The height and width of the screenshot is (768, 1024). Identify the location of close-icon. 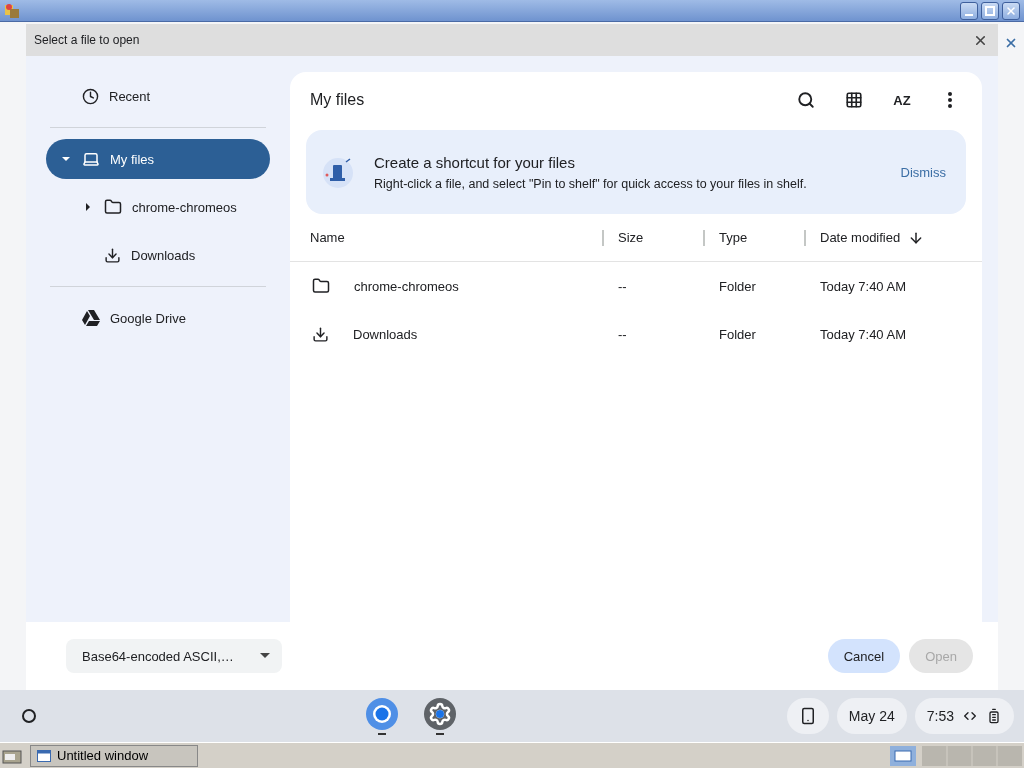
(1011, 10).